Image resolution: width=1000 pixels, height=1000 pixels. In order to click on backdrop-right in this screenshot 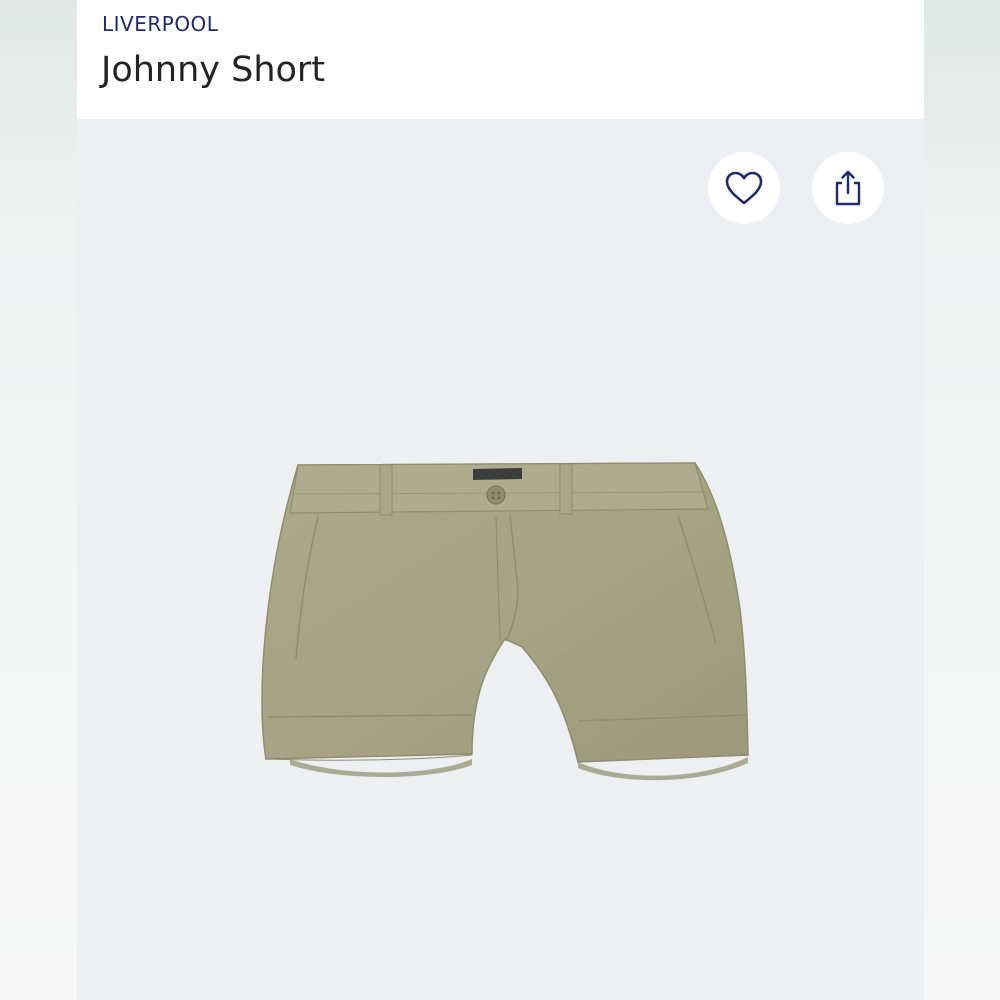, I will do `click(962, 500)`.